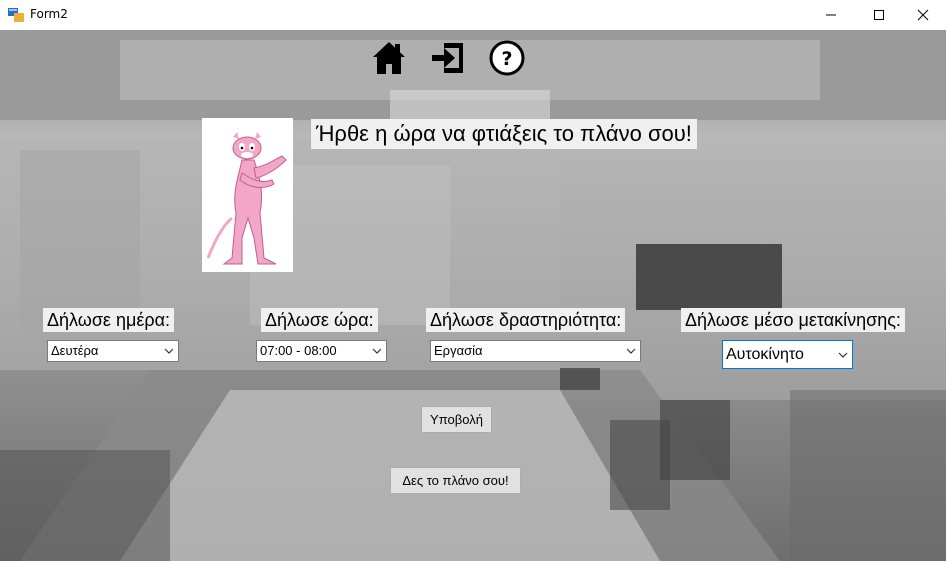 This screenshot has height=561, width=946. What do you see at coordinates (535, 351) in the screenshot?
I see `activity-select: Εργασία` at bounding box center [535, 351].